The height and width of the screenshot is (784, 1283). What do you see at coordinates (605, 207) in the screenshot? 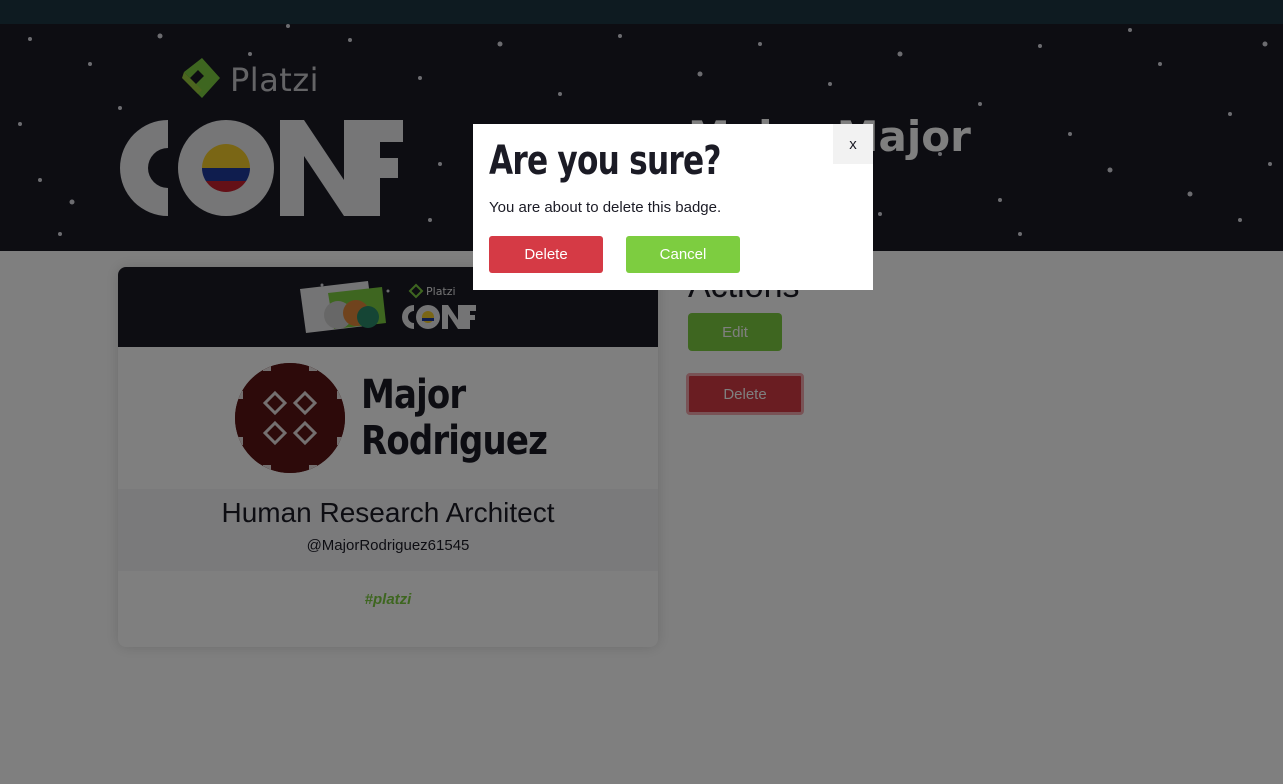
I see `modal-message: You are about to delete this badge.` at bounding box center [605, 207].